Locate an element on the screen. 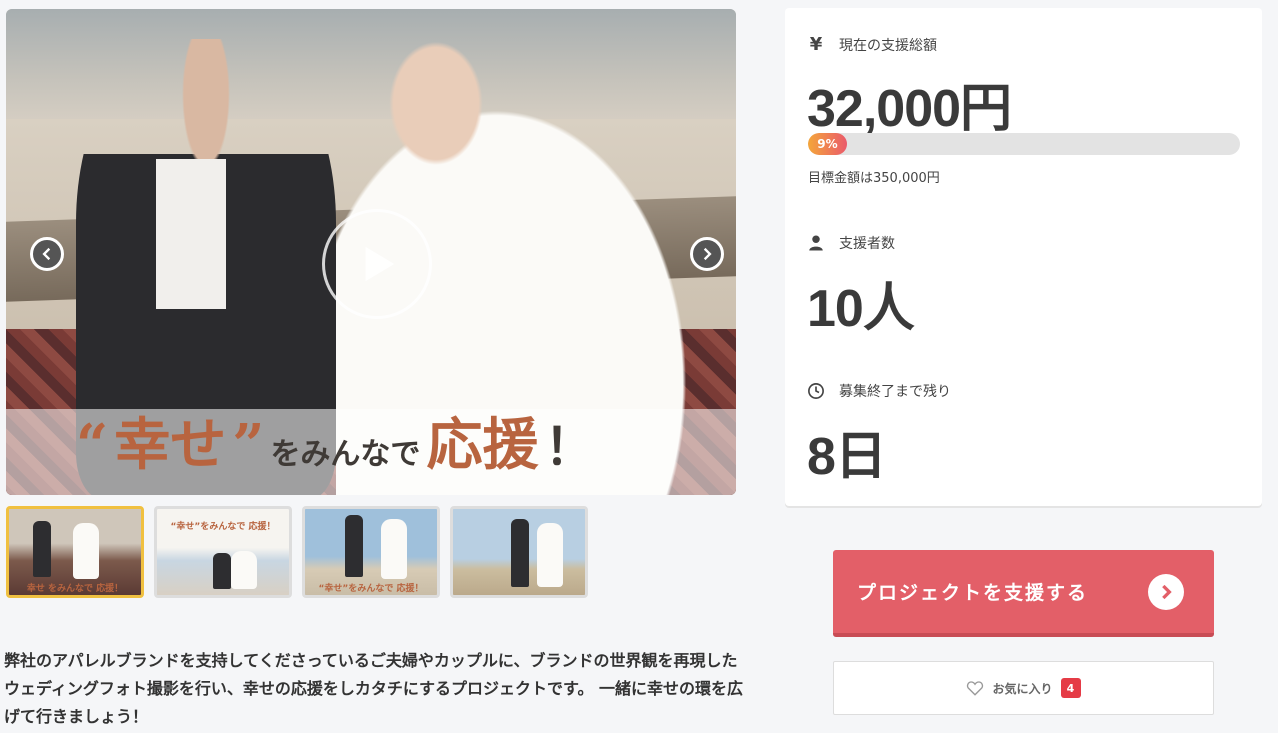  support-project-button: プロジェクトを支援する is located at coordinates (1023, 593).